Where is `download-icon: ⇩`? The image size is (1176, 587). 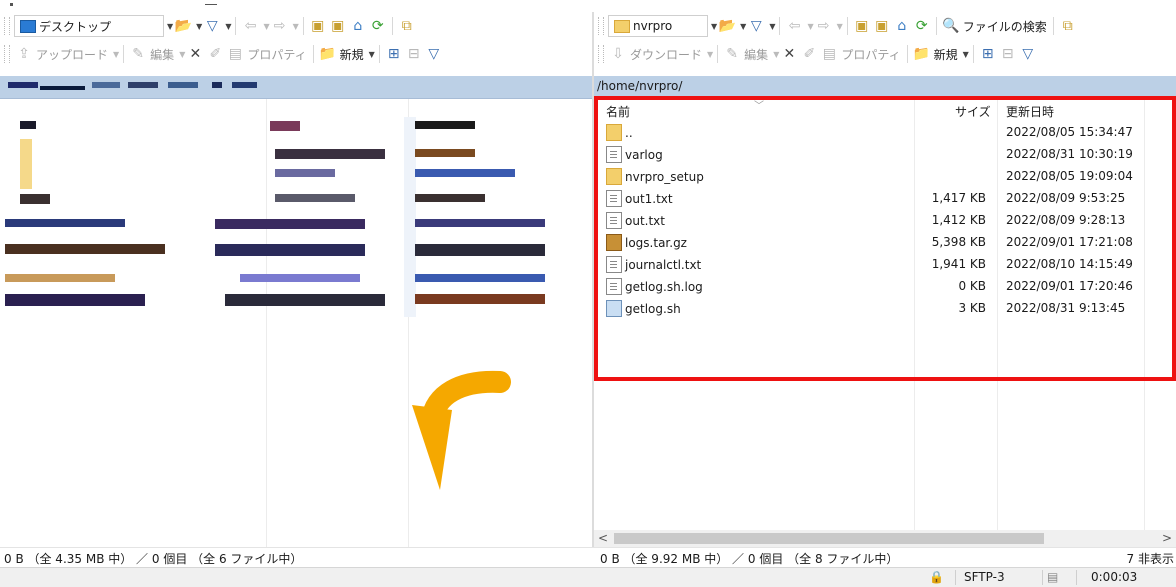 download-icon: ⇩ is located at coordinates (618, 54).